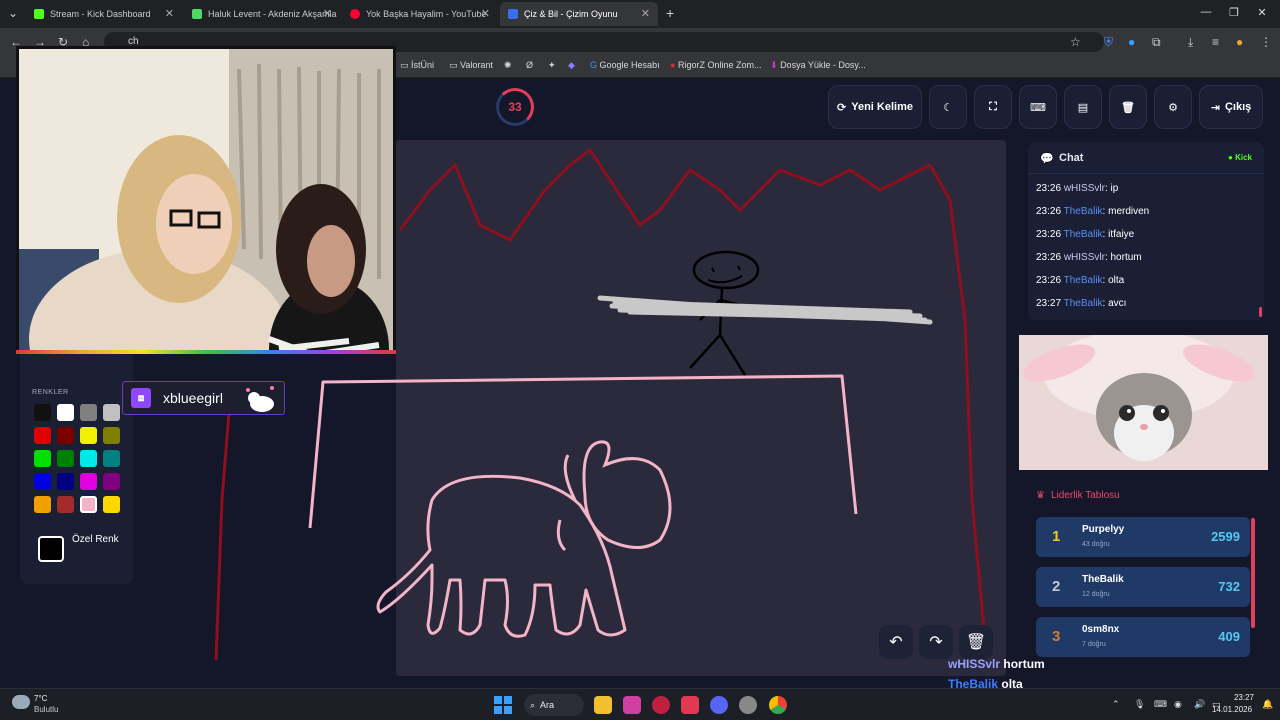 The width and height of the screenshot is (1280, 720). I want to click on rank-number: 2, so click(1056, 586).